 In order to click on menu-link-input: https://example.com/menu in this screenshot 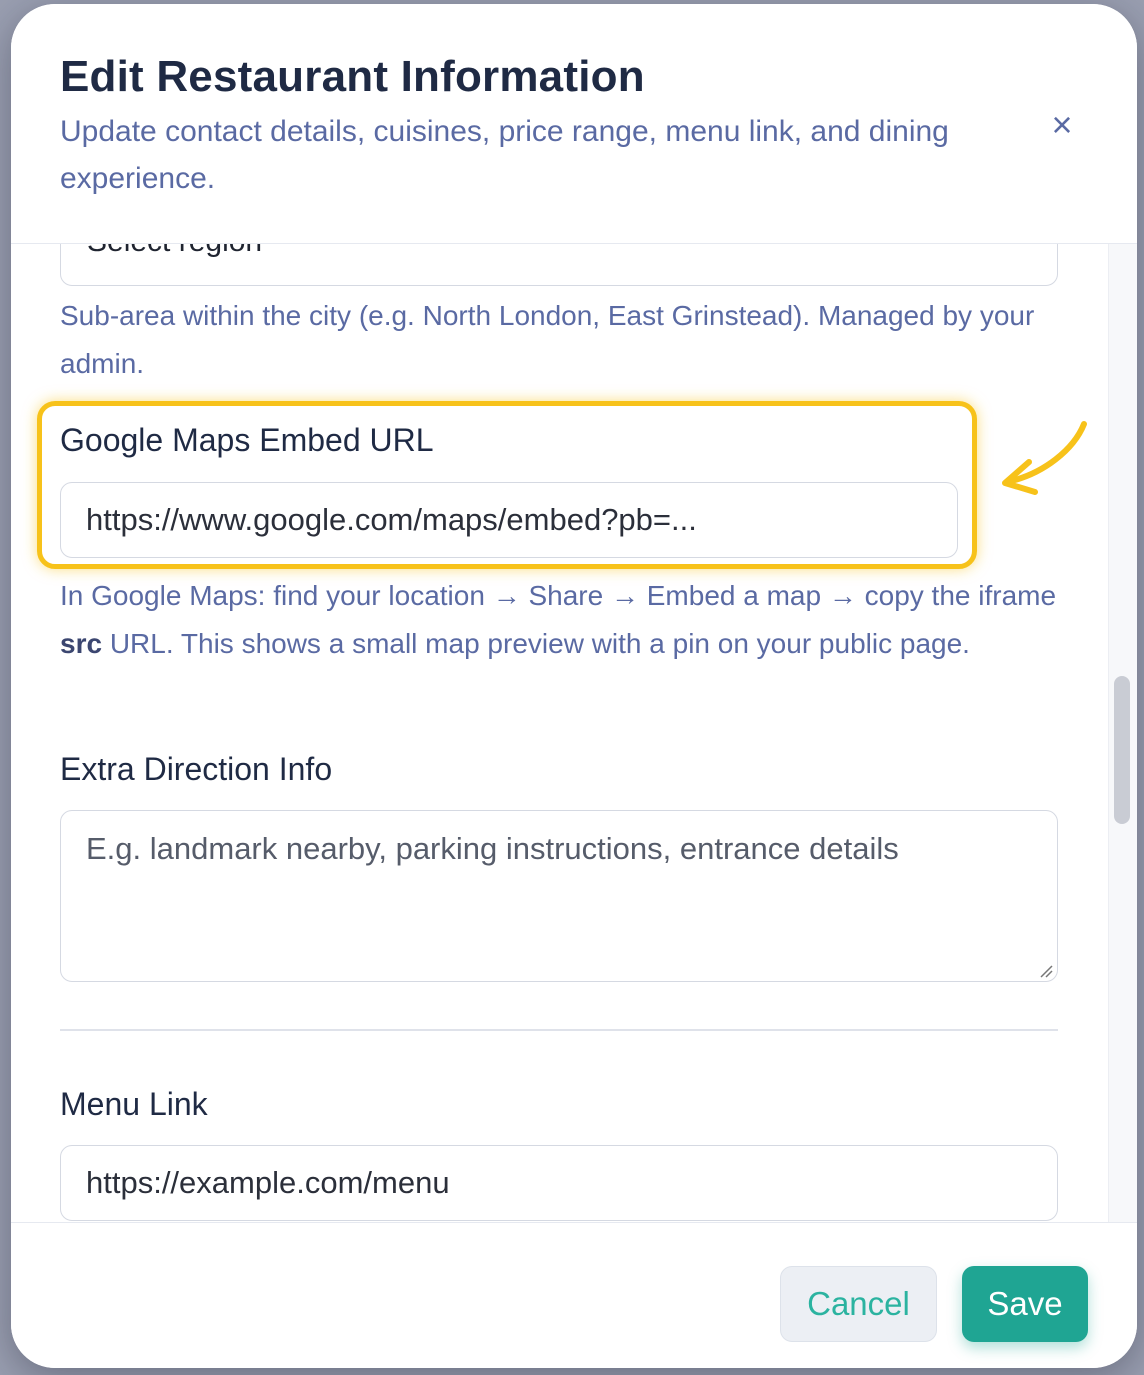, I will do `click(559, 1183)`.